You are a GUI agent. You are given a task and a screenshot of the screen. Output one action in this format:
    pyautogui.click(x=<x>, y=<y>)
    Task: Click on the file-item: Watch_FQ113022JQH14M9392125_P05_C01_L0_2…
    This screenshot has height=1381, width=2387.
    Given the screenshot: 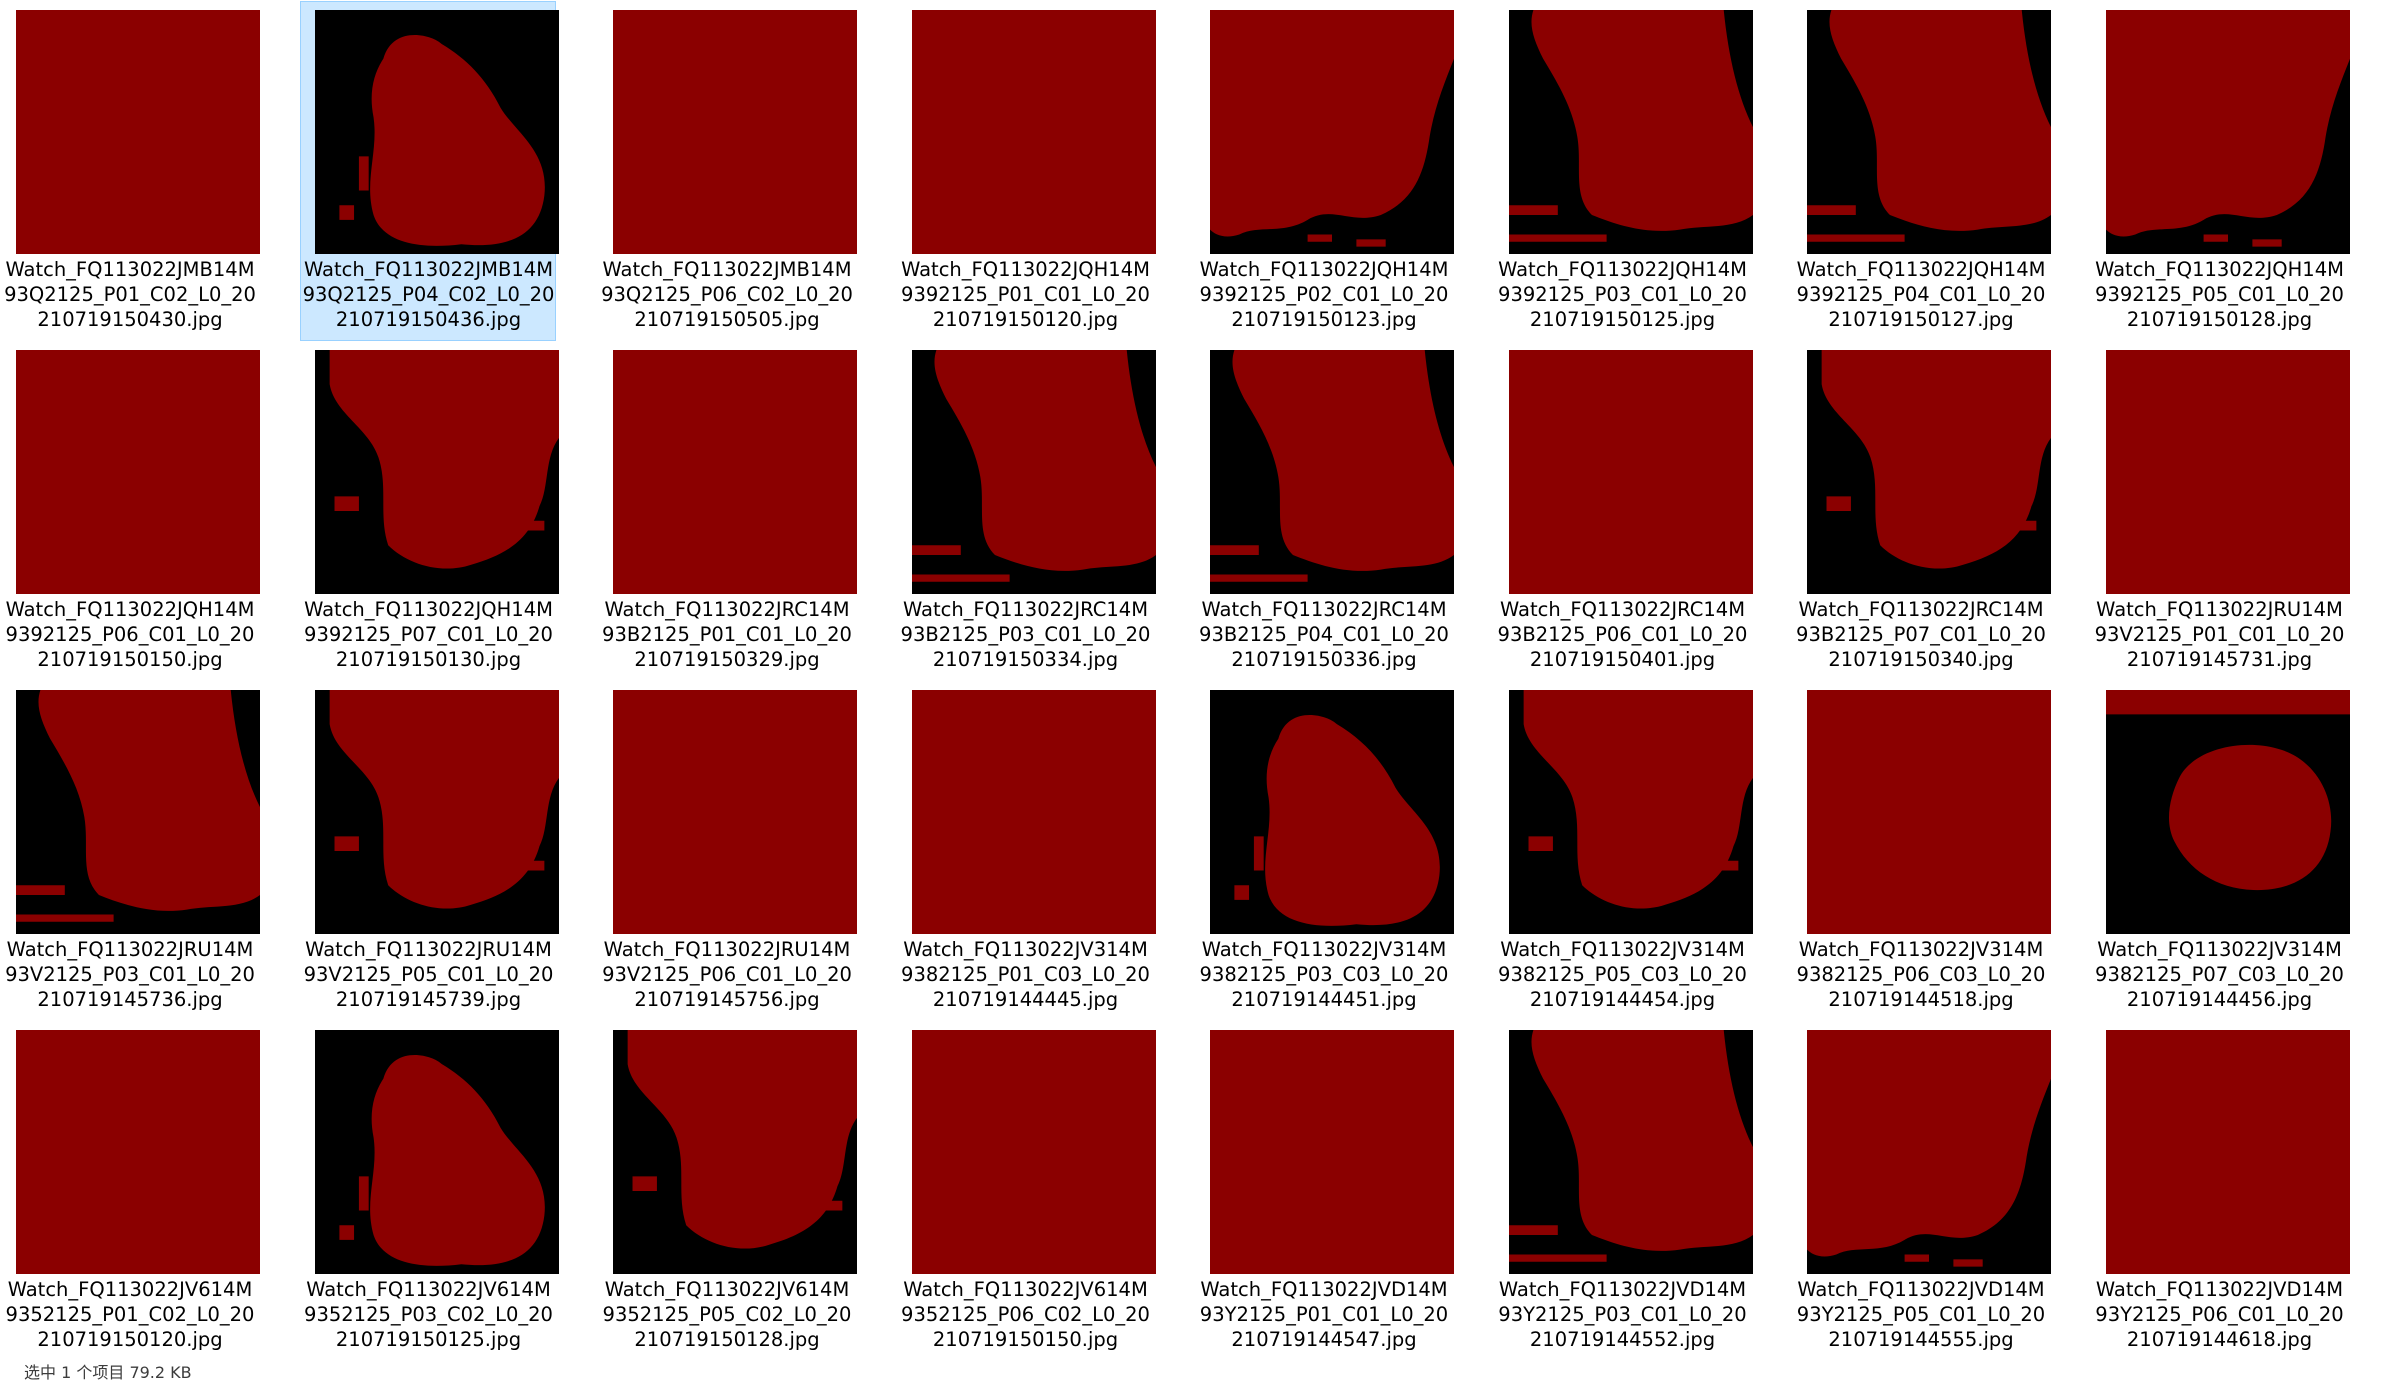 What is the action you would take?
    pyautogui.click(x=2220, y=171)
    